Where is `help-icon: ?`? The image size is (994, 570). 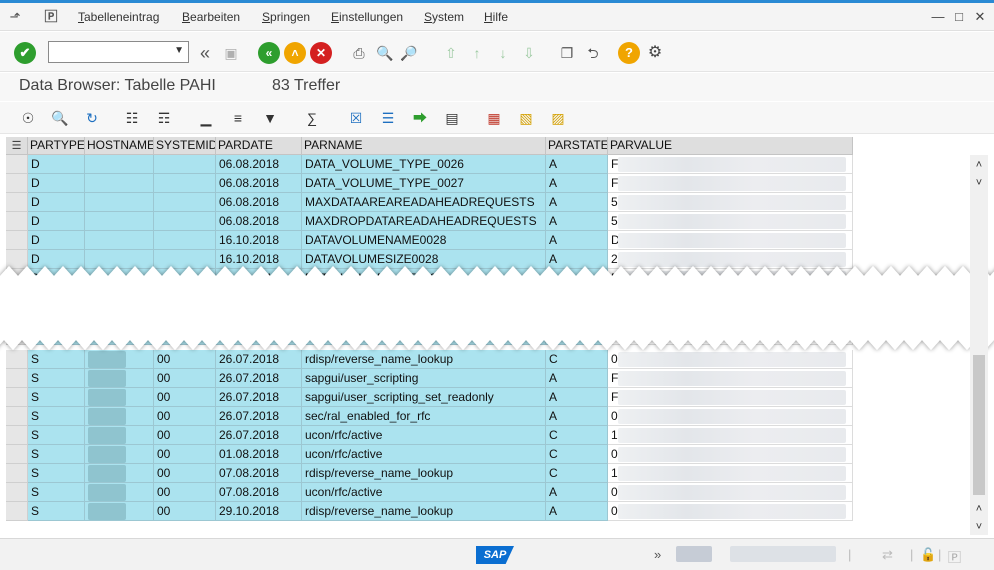 help-icon: ? is located at coordinates (629, 53).